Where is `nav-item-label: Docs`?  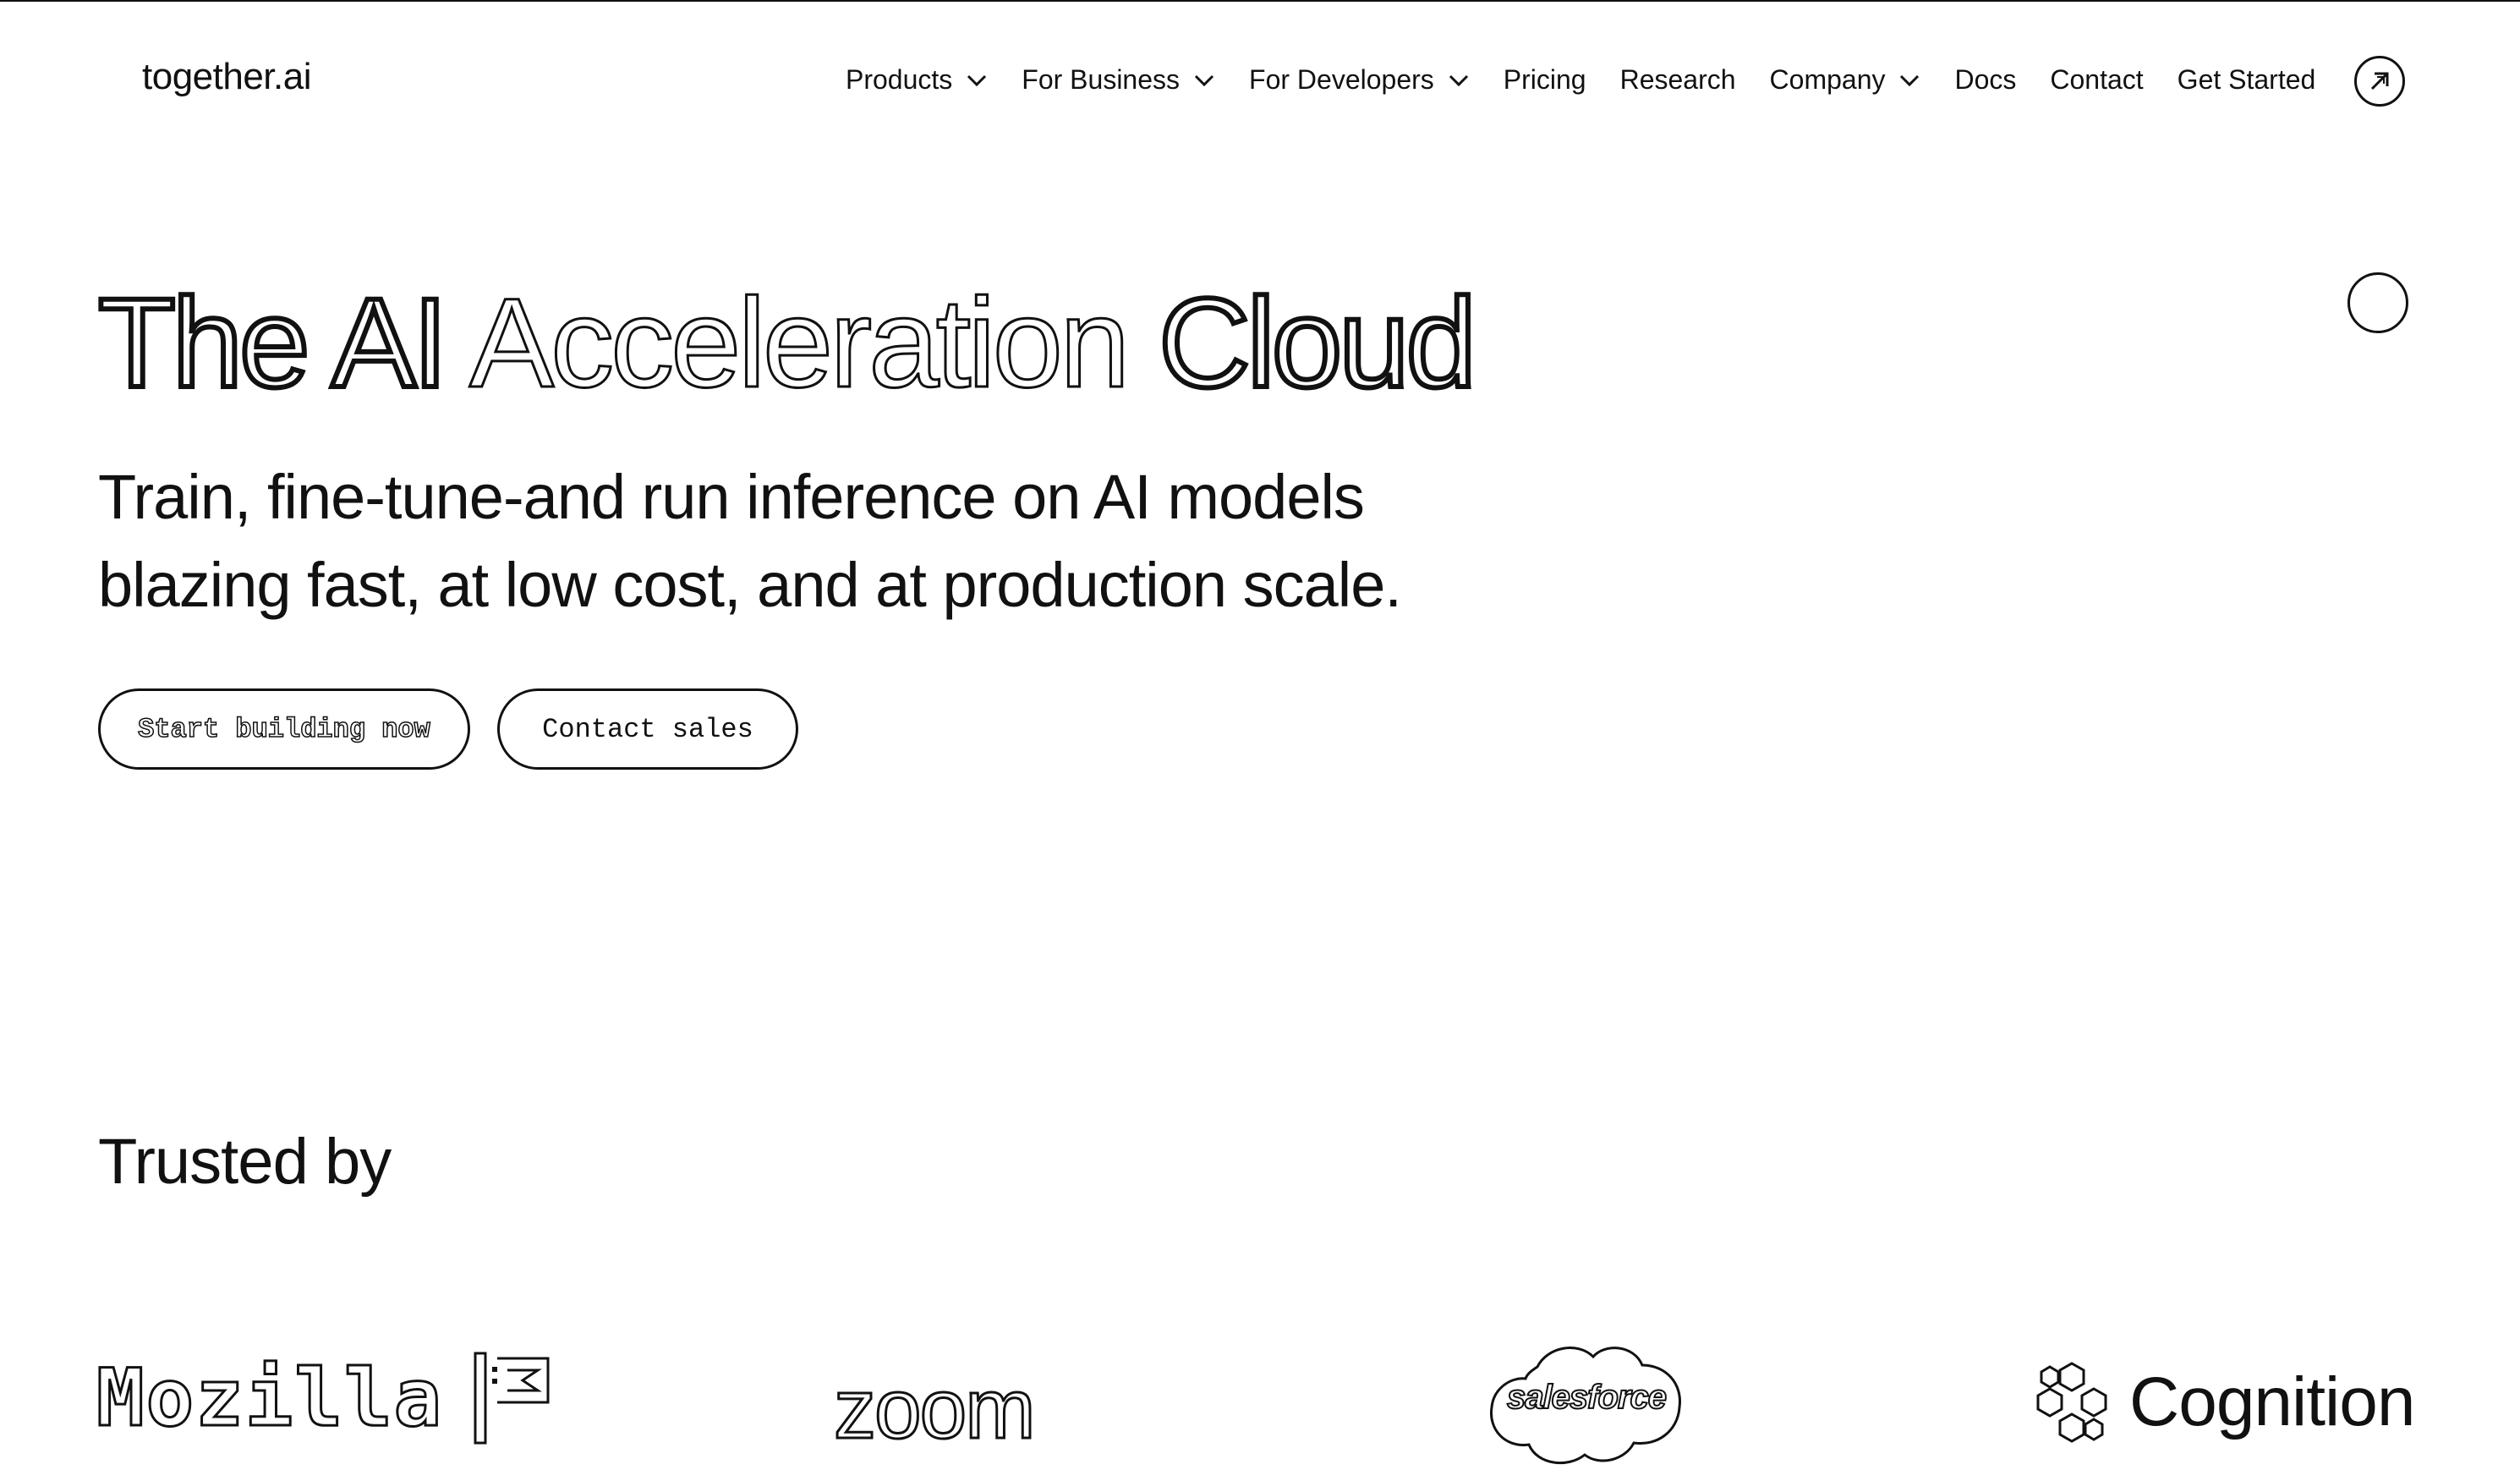 nav-item-label: Docs is located at coordinates (1985, 79).